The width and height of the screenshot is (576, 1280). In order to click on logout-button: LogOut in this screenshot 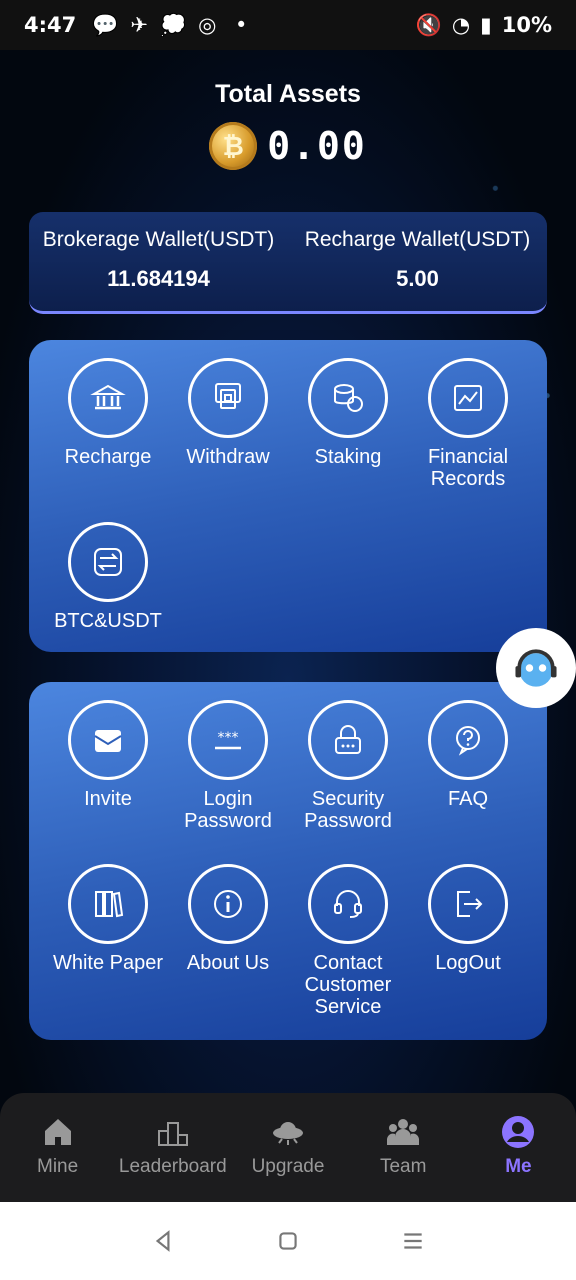, I will do `click(468, 919)`.